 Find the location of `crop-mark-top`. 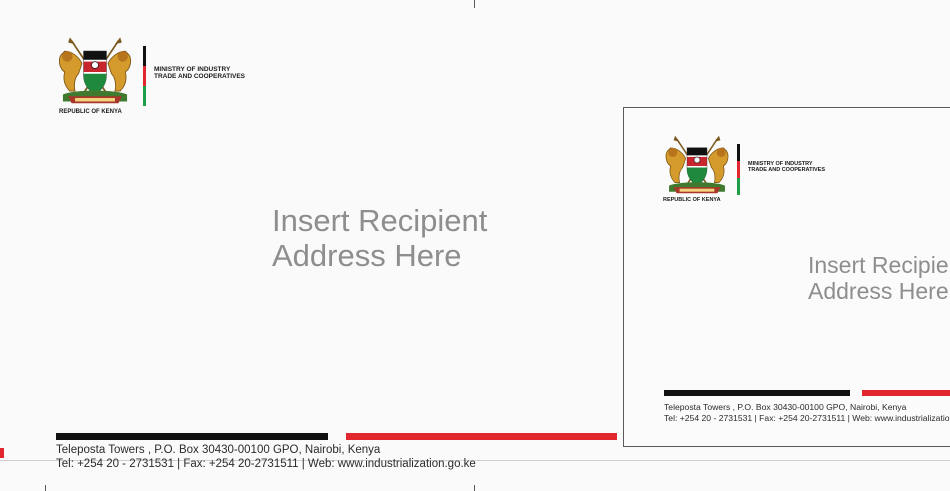

crop-mark-top is located at coordinates (474, 4).